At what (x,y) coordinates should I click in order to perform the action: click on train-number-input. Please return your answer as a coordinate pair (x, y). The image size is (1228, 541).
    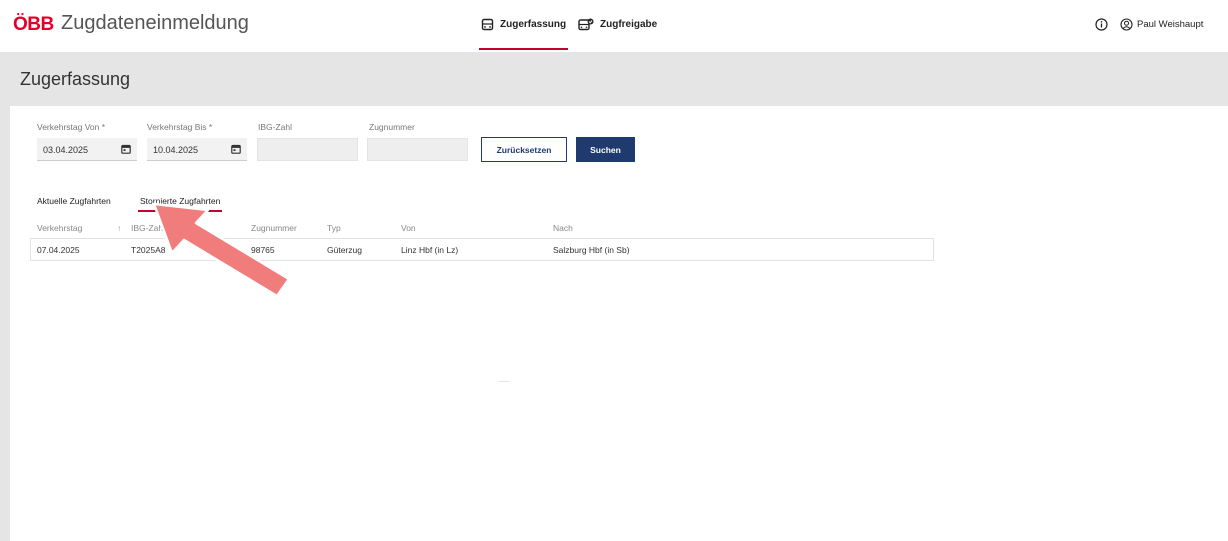
    Looking at the image, I should click on (417, 149).